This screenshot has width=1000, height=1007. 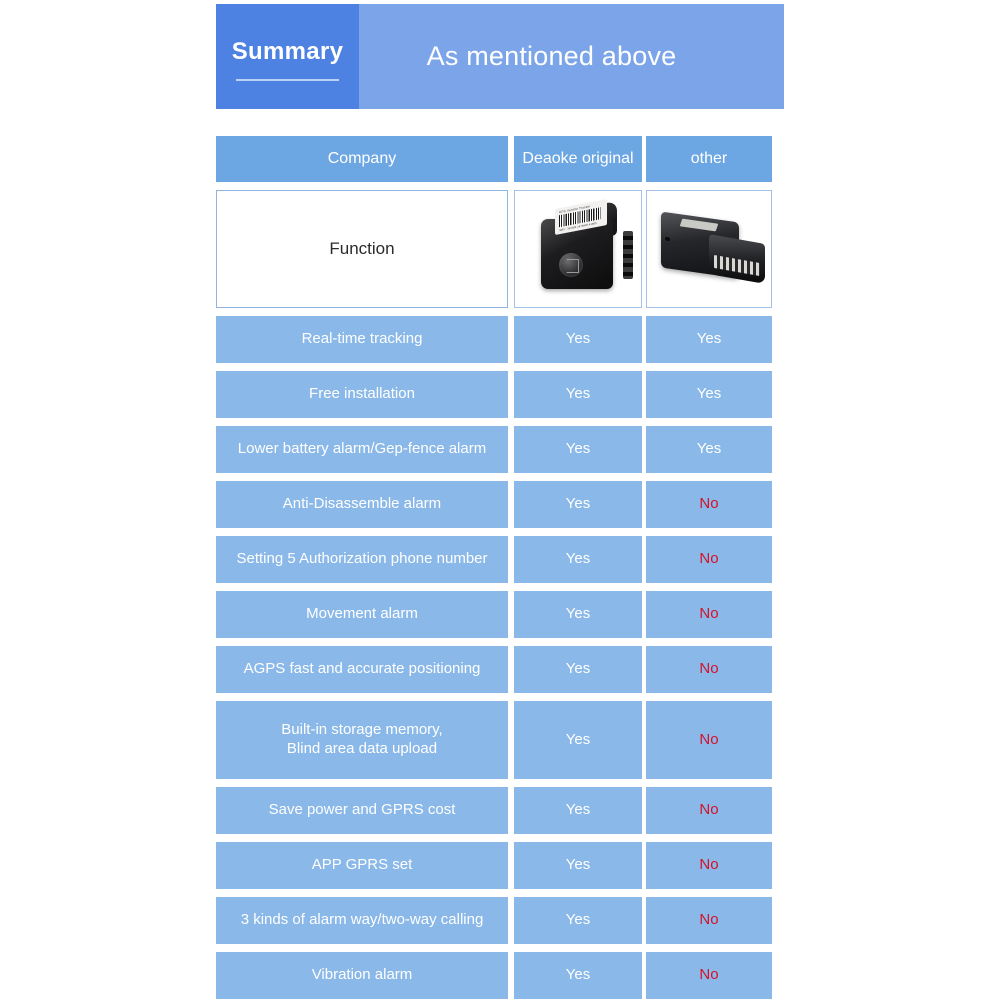 I want to click on feature-name-label: 3 kinds of alarm way/two-way calling, so click(x=362, y=920).